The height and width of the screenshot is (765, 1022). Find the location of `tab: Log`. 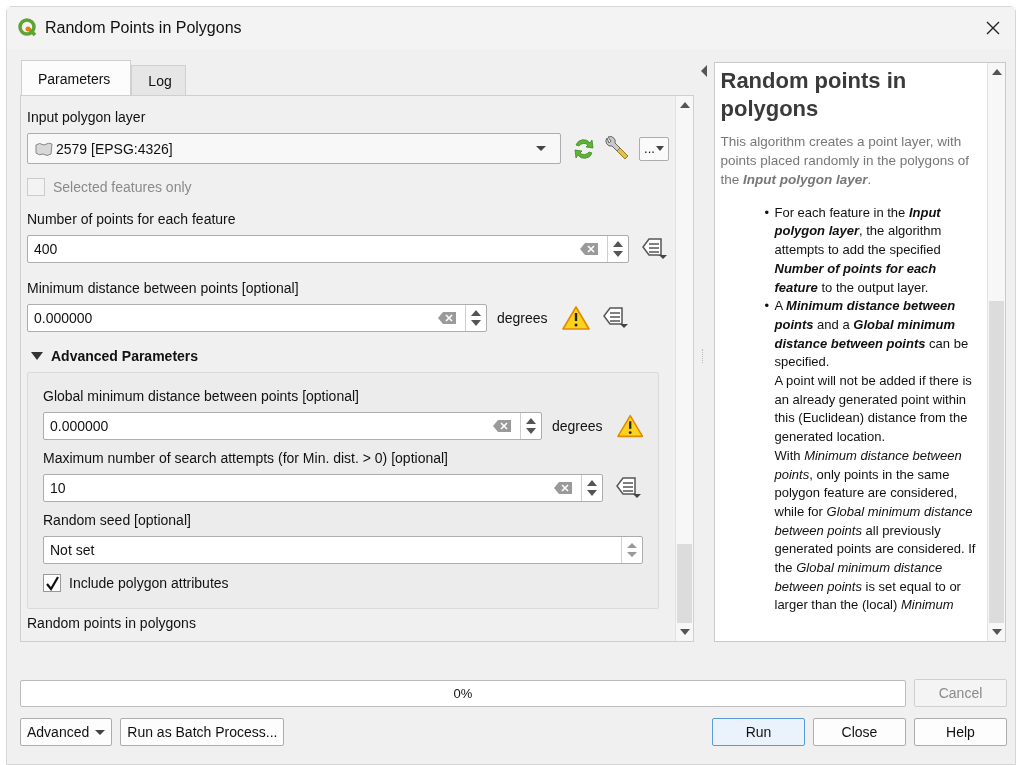

tab: Log is located at coordinates (158, 80).